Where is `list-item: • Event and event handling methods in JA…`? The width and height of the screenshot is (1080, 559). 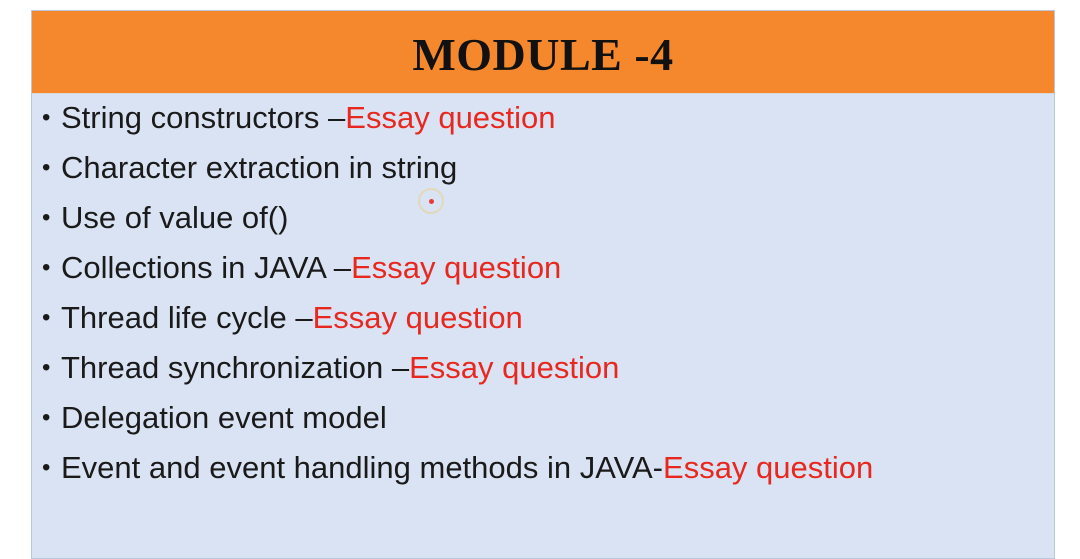 list-item: • Event and event handling methods in JA… is located at coordinates (457, 468).